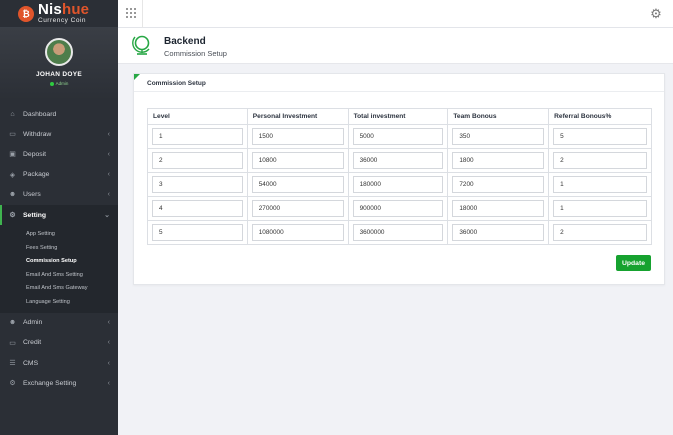  I want to click on card-title: Commission Setup, so click(399, 83).